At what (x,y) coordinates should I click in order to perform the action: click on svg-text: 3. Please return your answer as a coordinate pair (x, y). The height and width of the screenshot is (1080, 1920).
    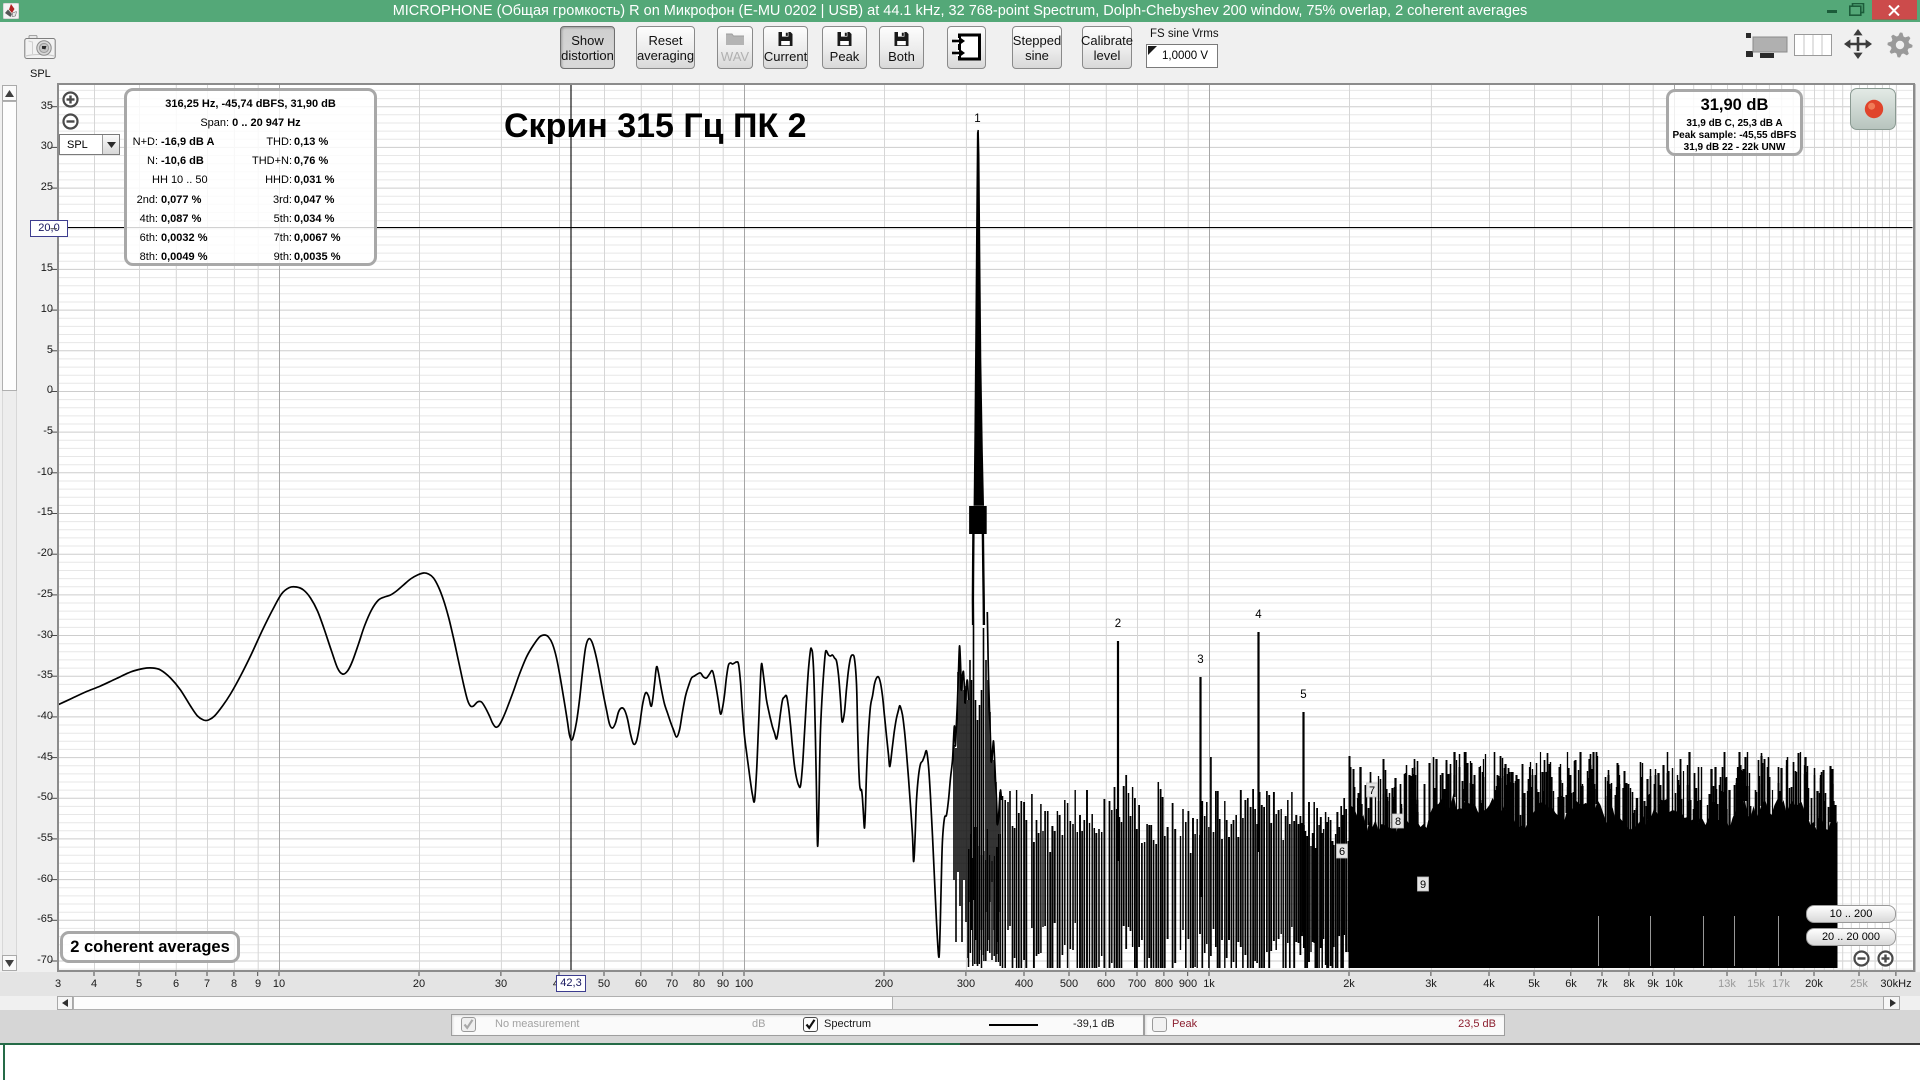
    Looking at the image, I should click on (1200, 660).